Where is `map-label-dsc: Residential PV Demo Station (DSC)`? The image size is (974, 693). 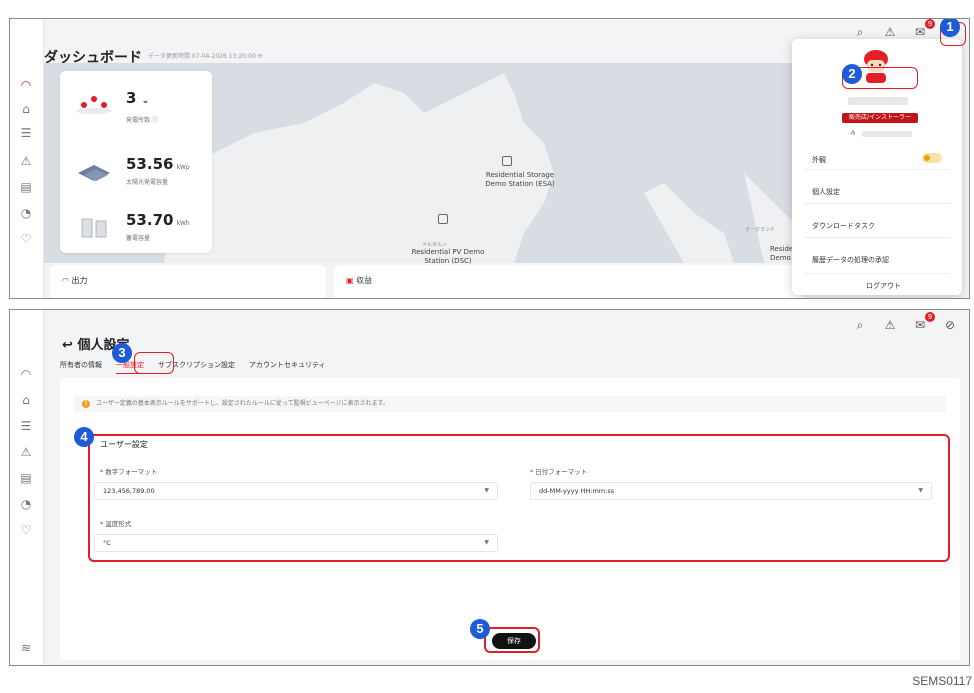
map-label-dsc: Residential PV Demo Station (DSC) is located at coordinates (448, 256).